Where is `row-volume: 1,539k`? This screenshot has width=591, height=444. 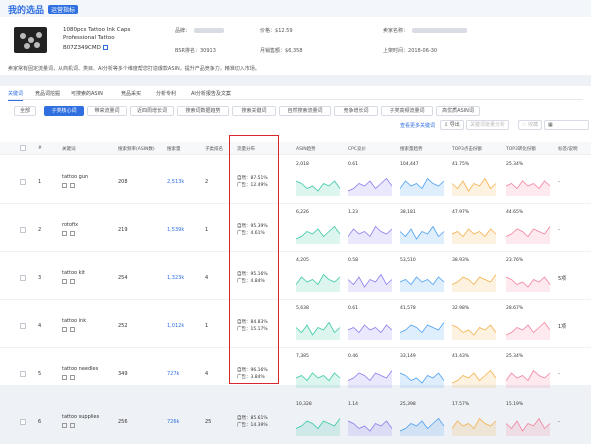
row-volume: 1,539k is located at coordinates (175, 230).